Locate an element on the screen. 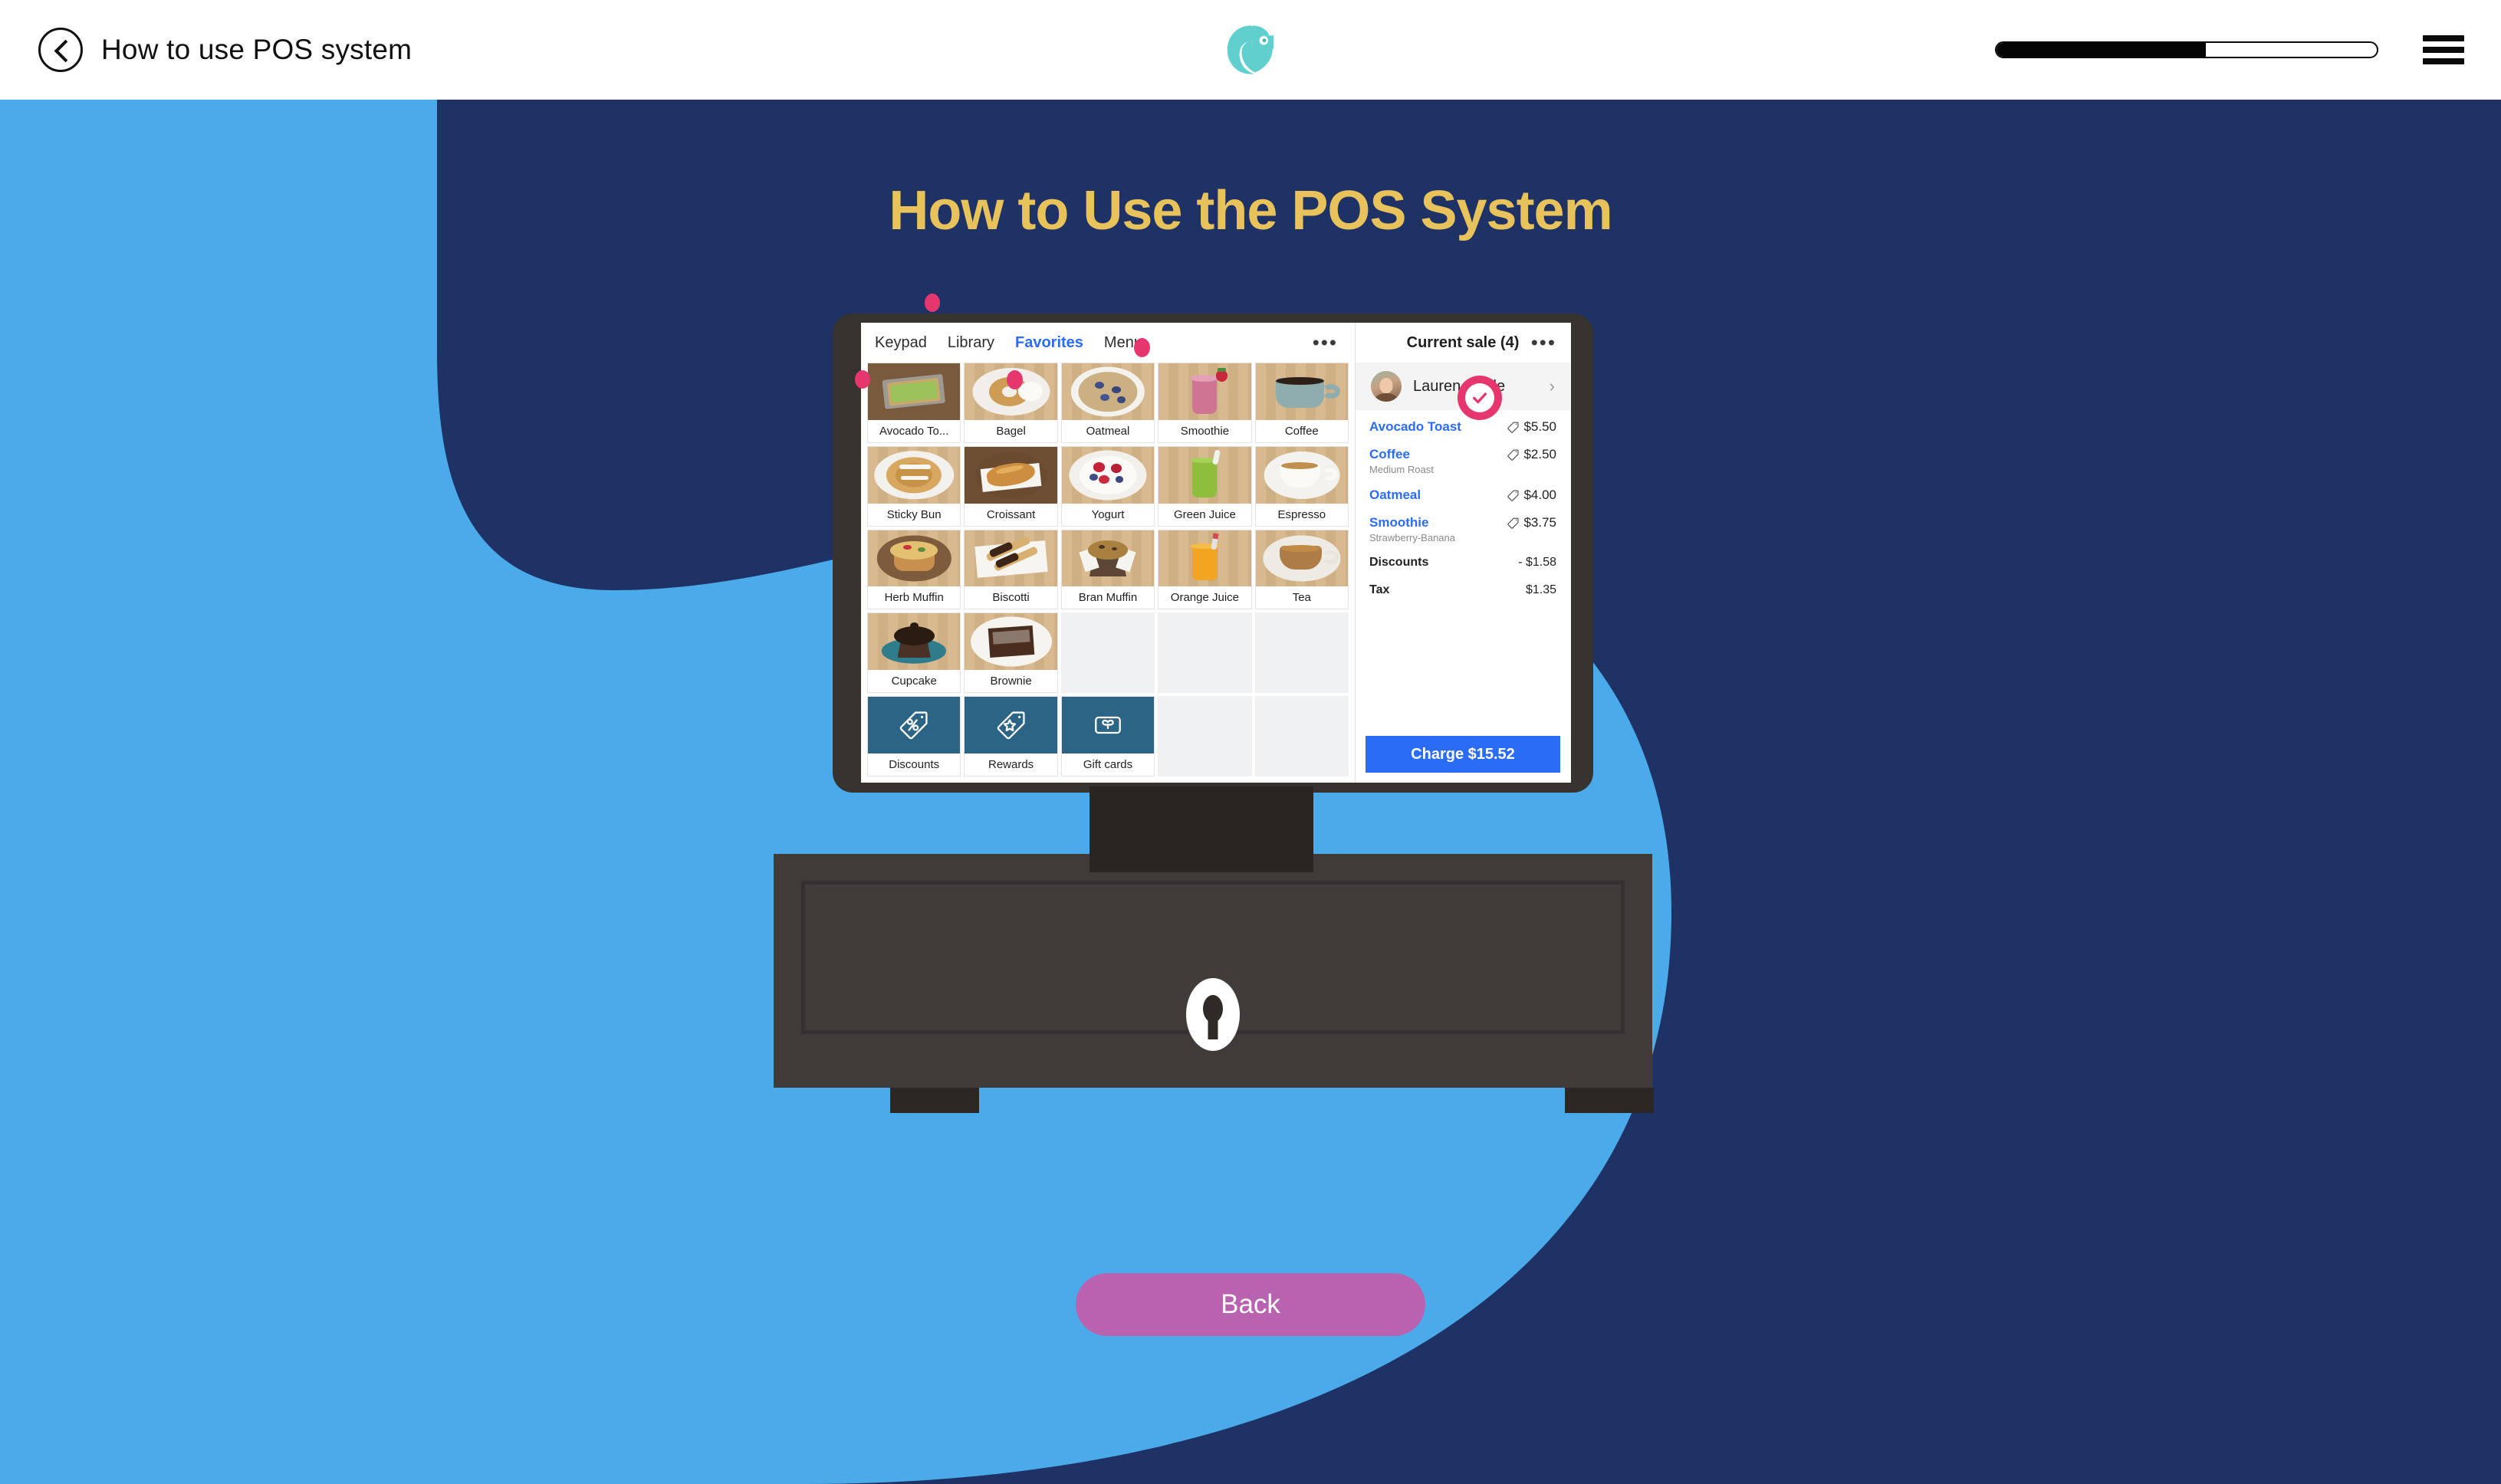  line-item-price: $2.50 is located at coordinates (1539, 454).